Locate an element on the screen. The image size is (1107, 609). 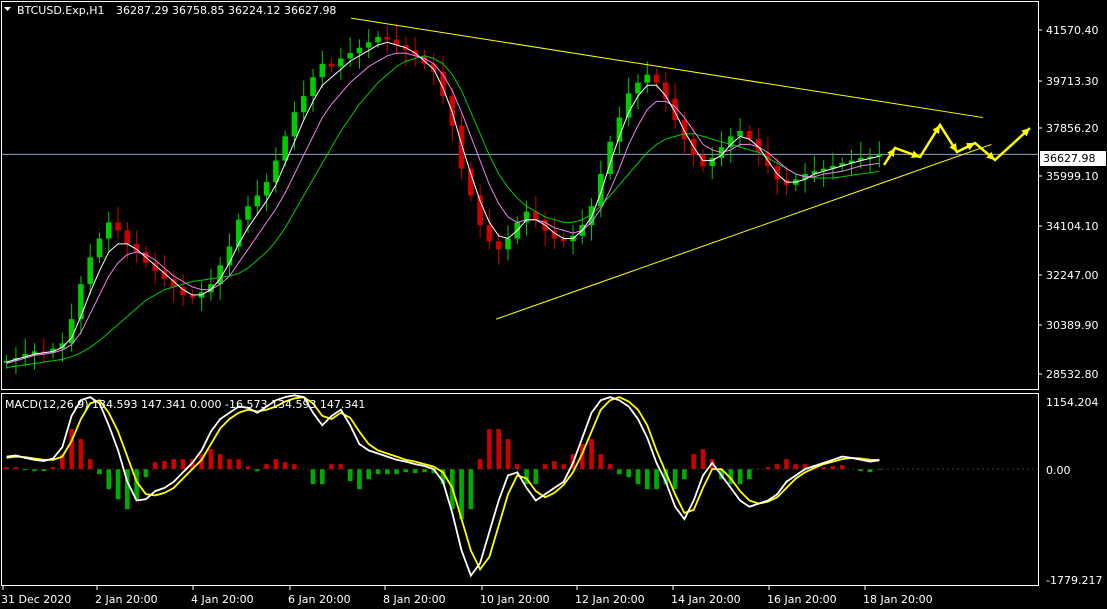
time-axis-label: 31 Dec 2020 is located at coordinates (36, 599).